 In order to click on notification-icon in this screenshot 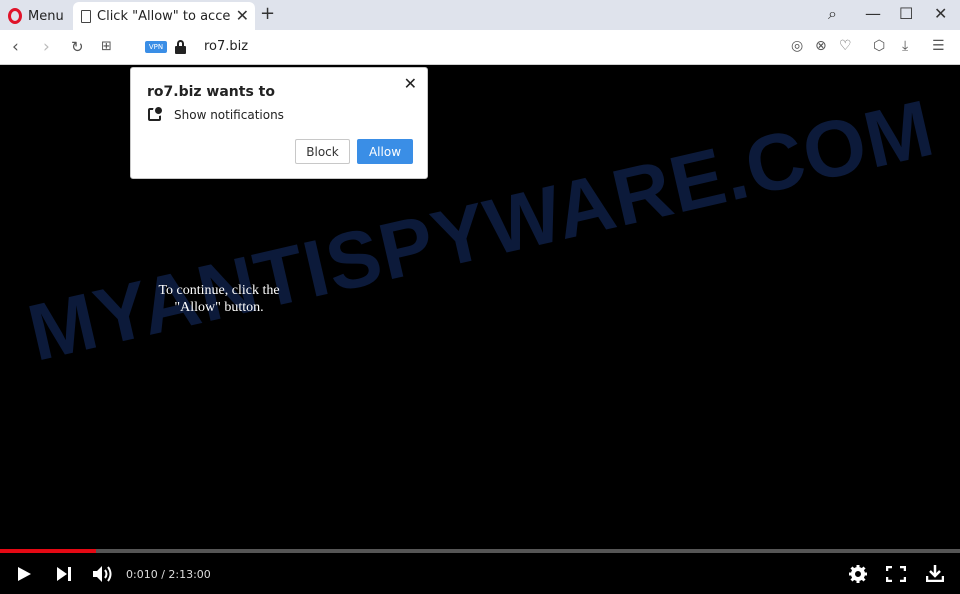, I will do `click(156, 113)`.